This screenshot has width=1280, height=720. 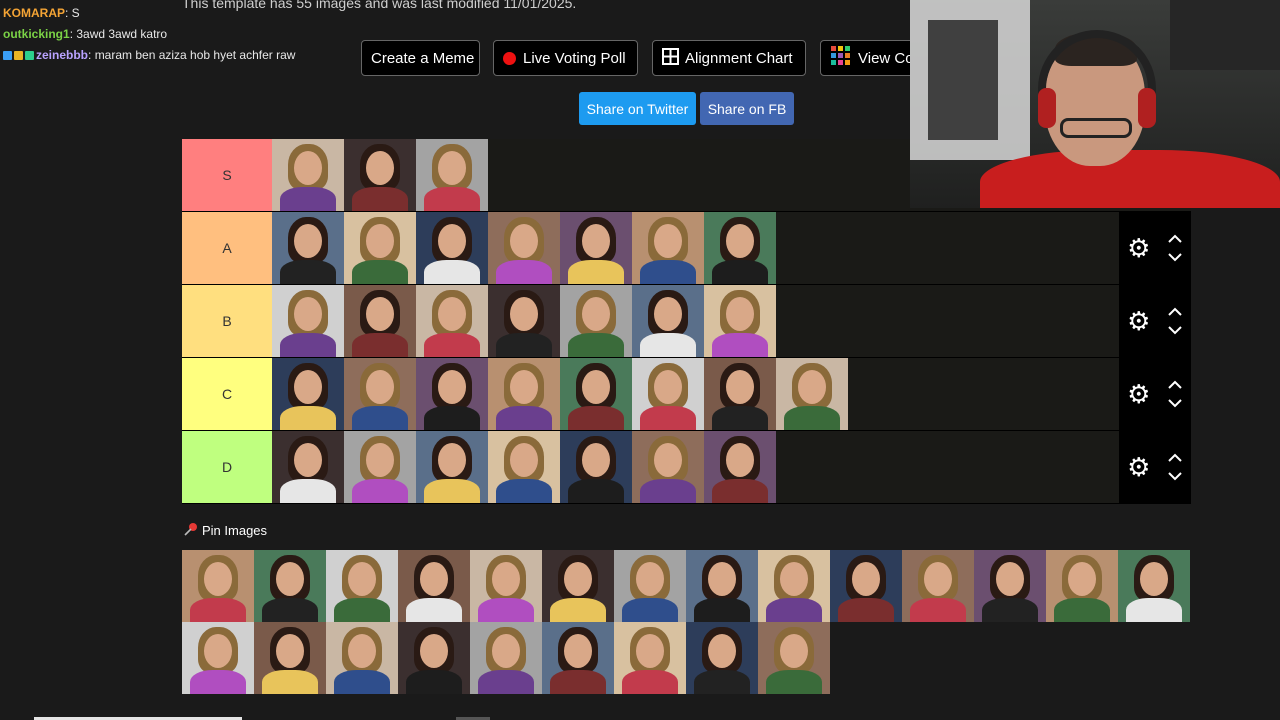 I want to click on pin-images-header: Pin Images, so click(x=225, y=530).